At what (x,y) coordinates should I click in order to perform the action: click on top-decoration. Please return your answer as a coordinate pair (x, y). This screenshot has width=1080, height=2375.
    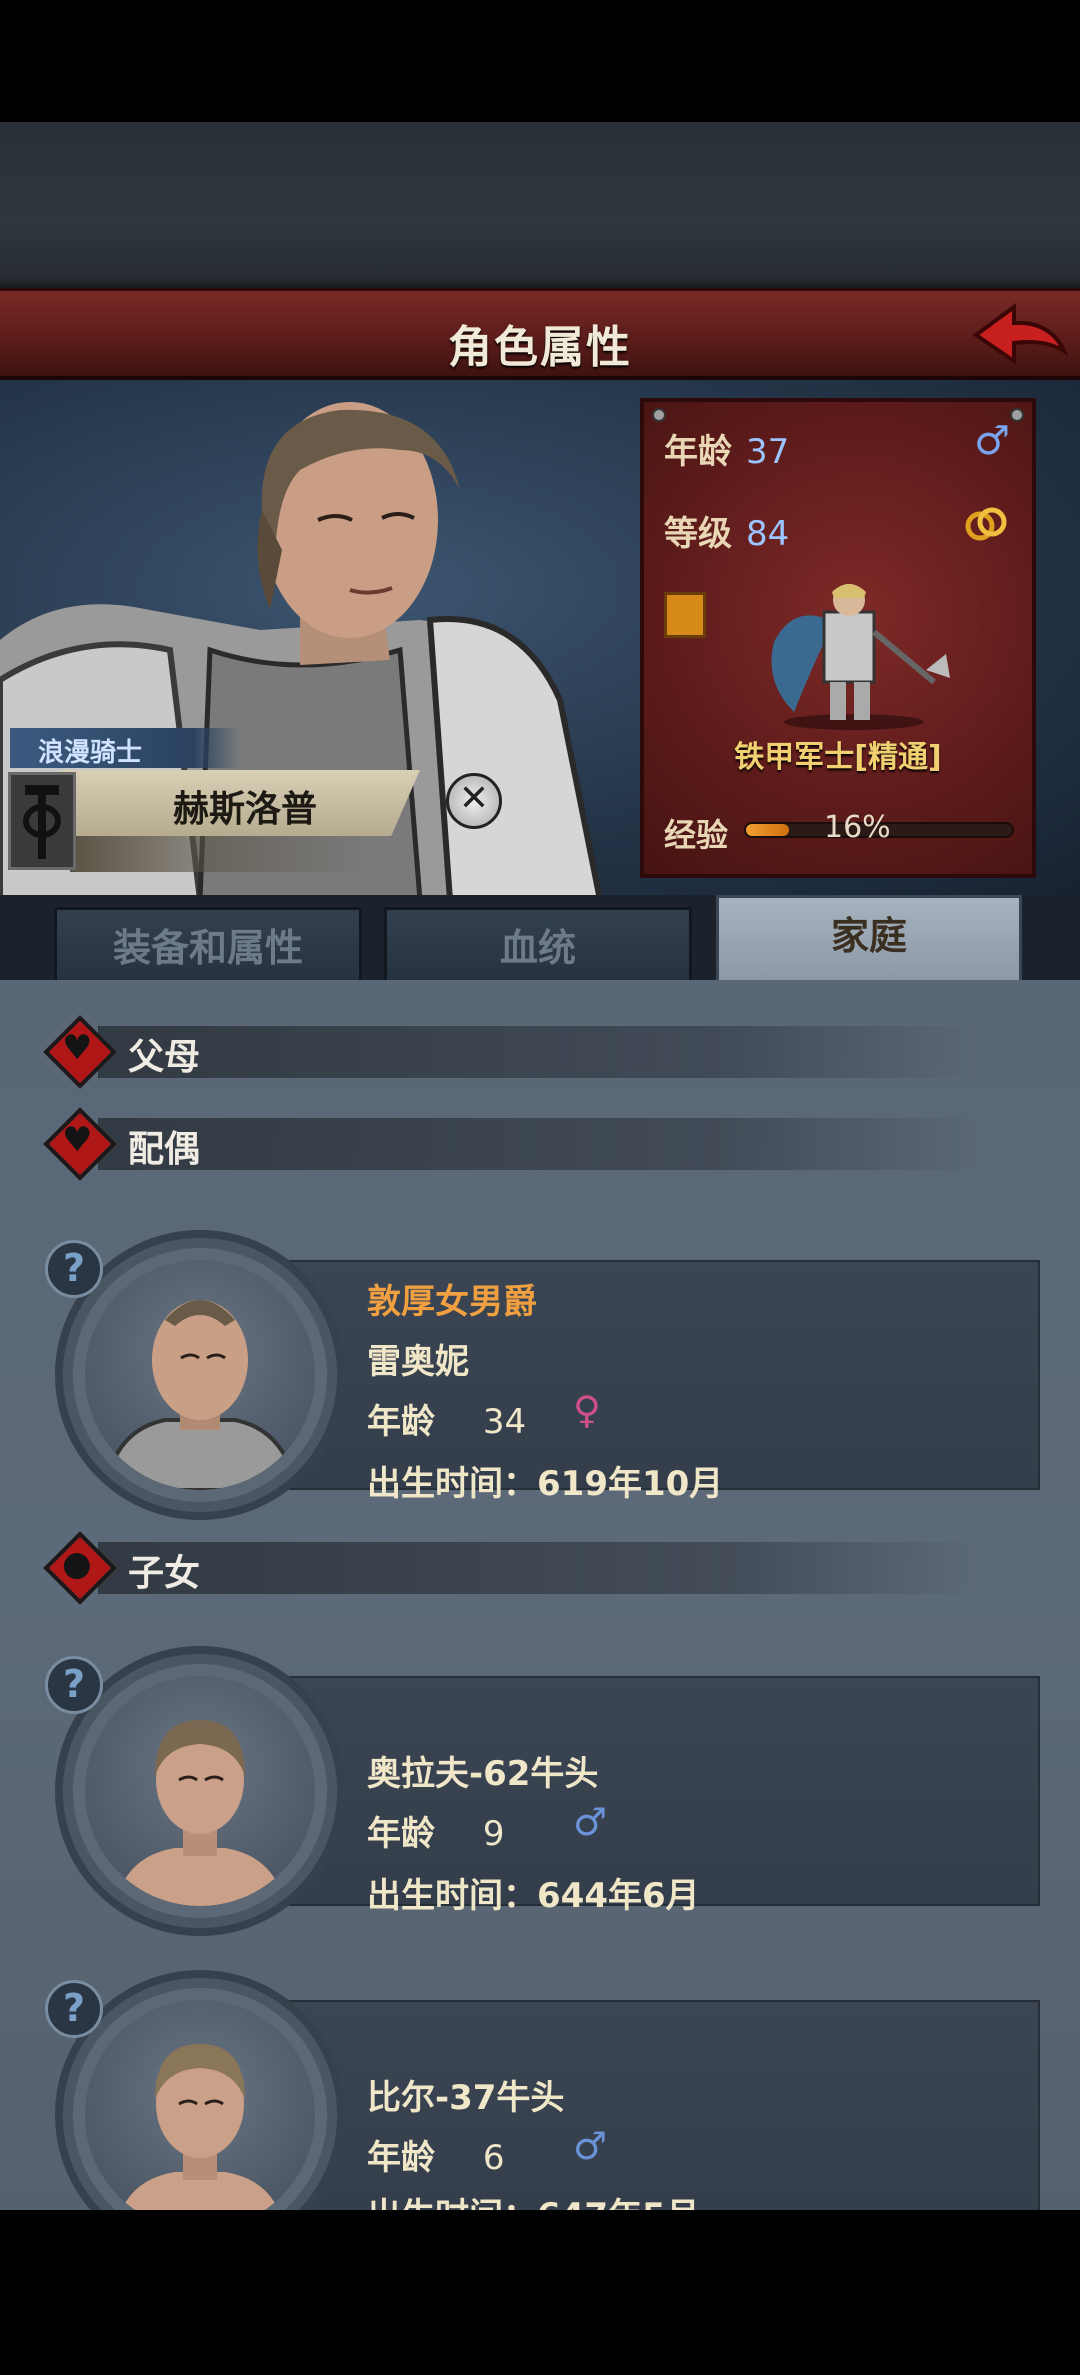
    Looking at the image, I should click on (540, 206).